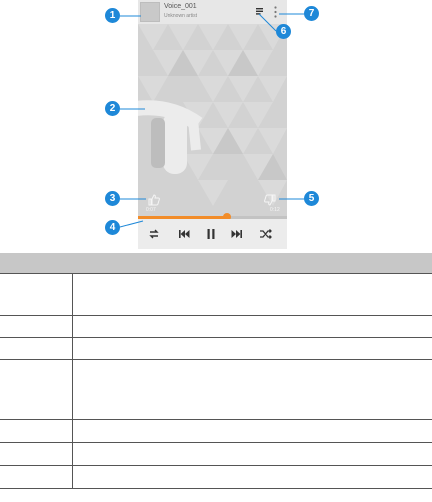 The height and width of the screenshot is (502, 432). What do you see at coordinates (112, 108) in the screenshot?
I see `callout-2: 2` at bounding box center [112, 108].